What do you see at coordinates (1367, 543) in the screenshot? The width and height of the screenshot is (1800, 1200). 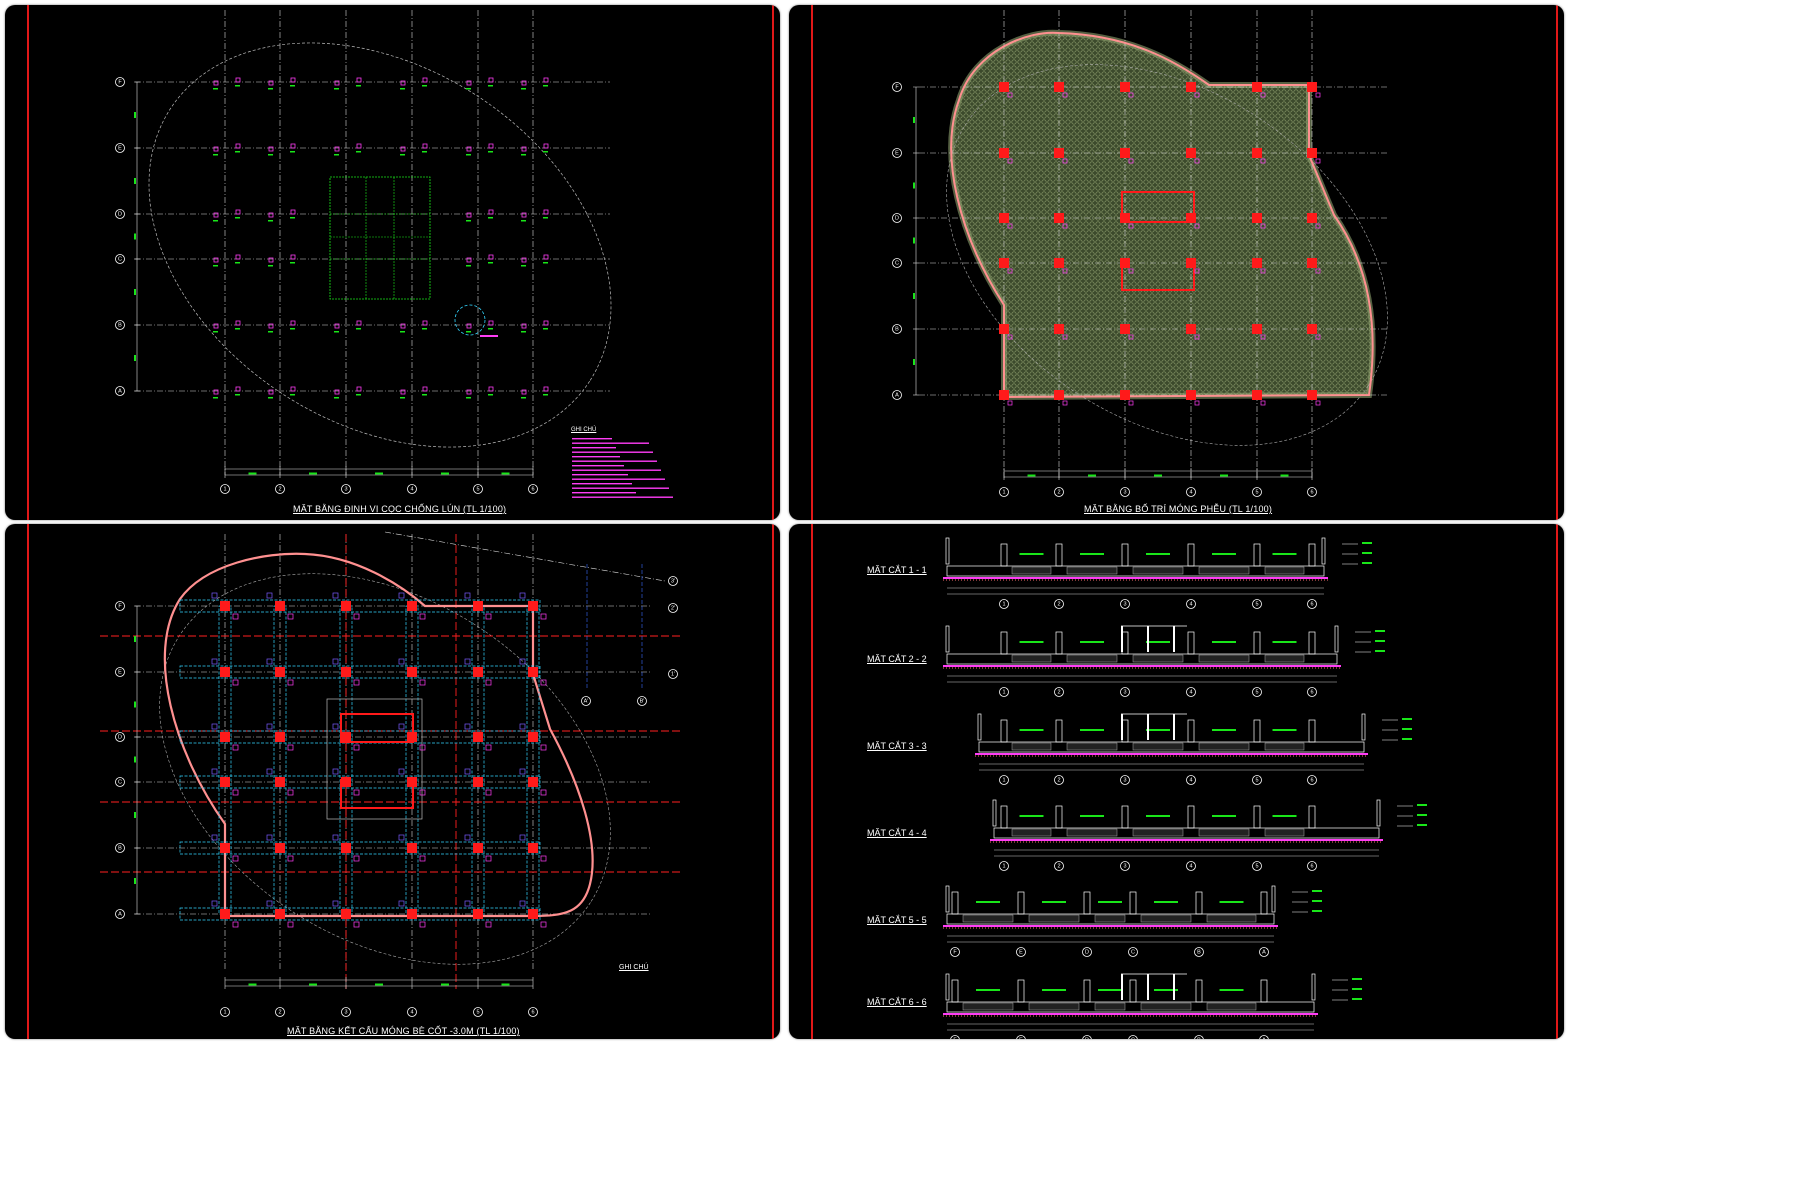 I see `section-1-level-text` at bounding box center [1367, 543].